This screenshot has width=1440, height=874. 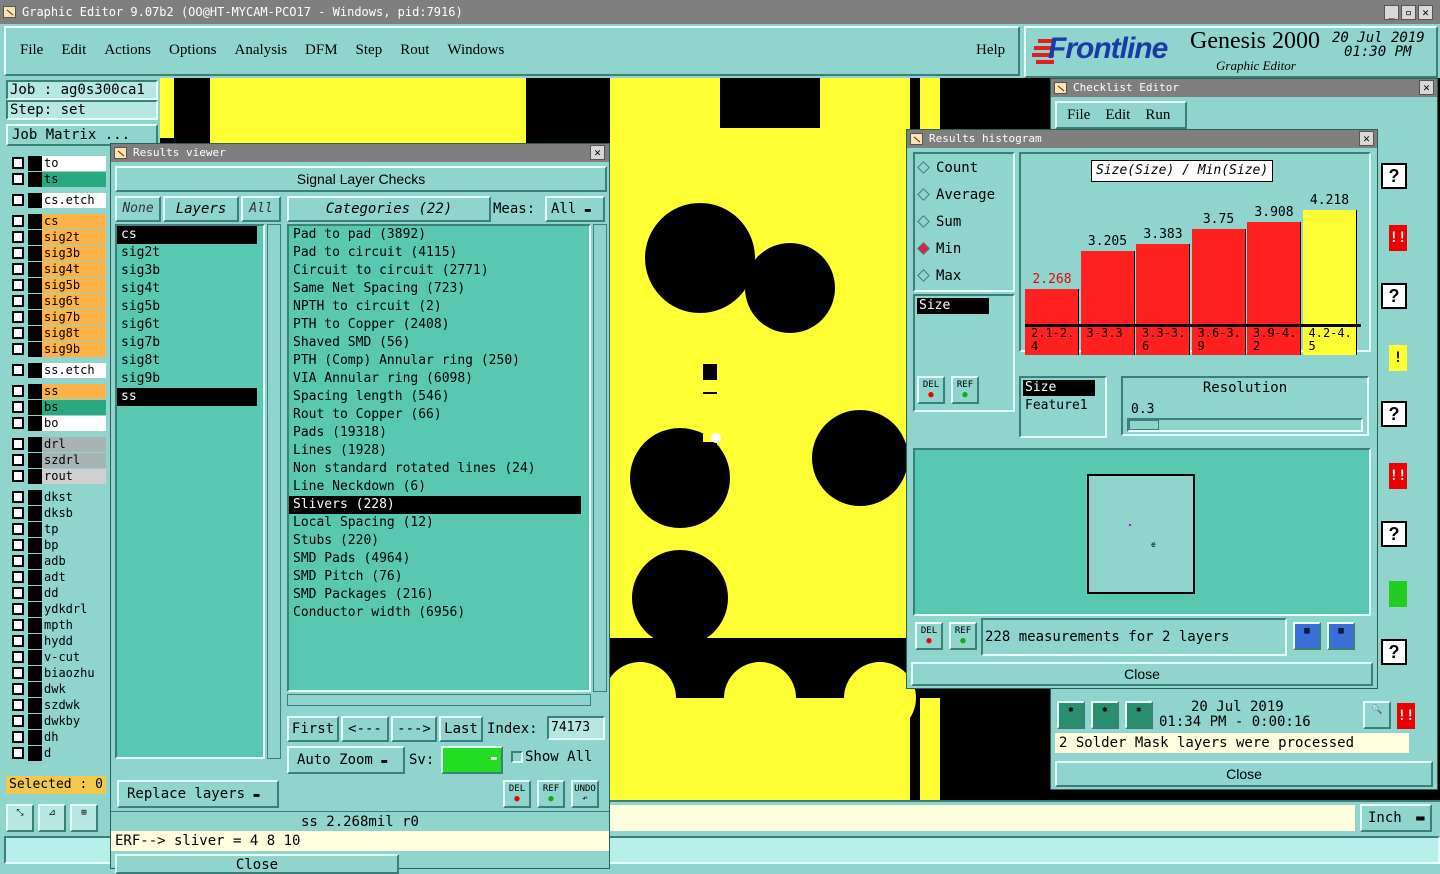 I want to click on checklist-menu-file: File, so click(x=1078, y=115).